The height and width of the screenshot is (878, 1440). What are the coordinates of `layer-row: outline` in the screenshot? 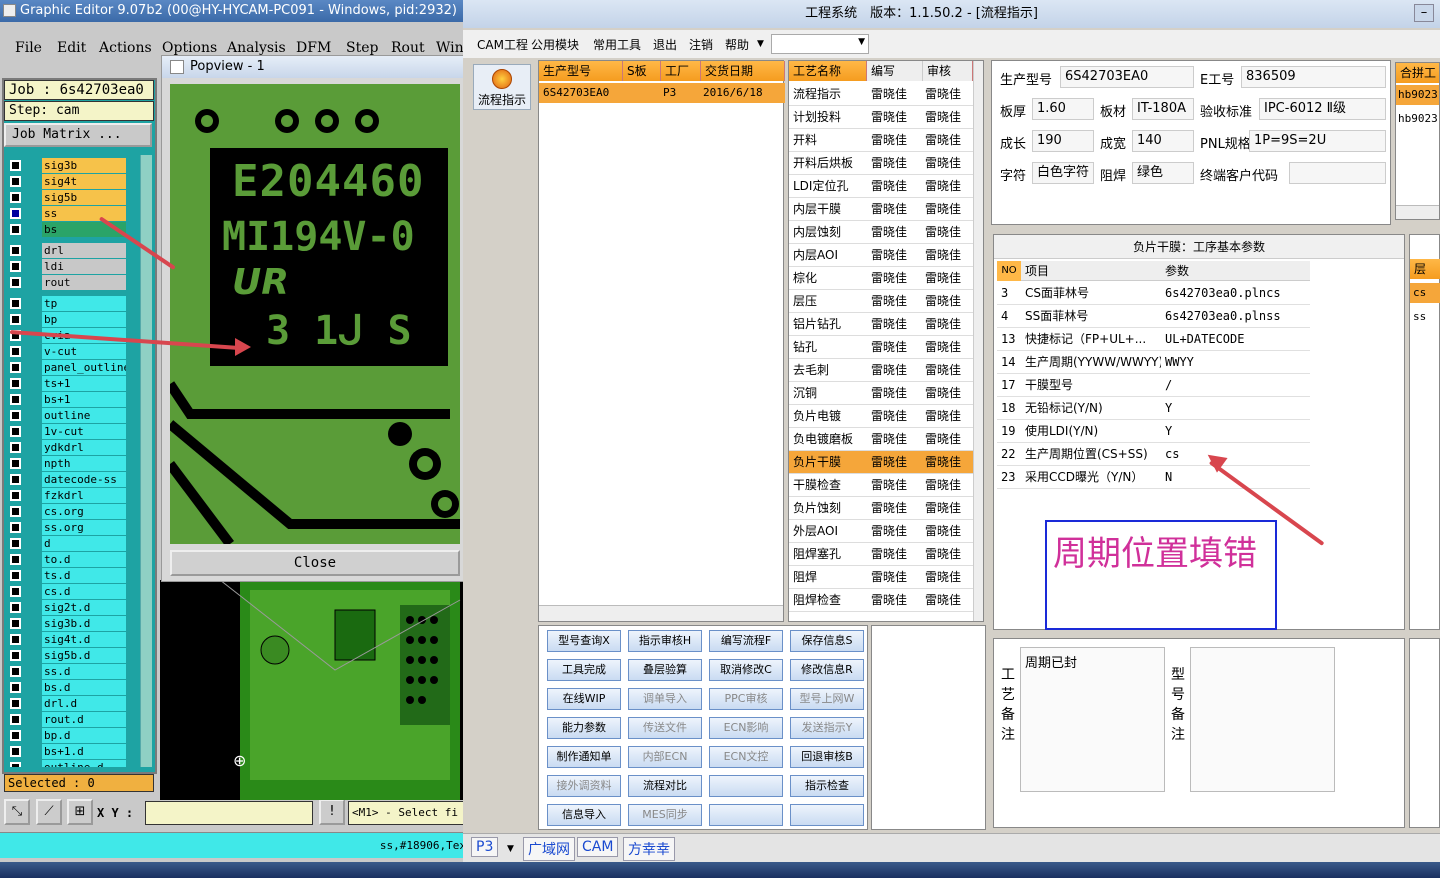 It's located at (69, 415).